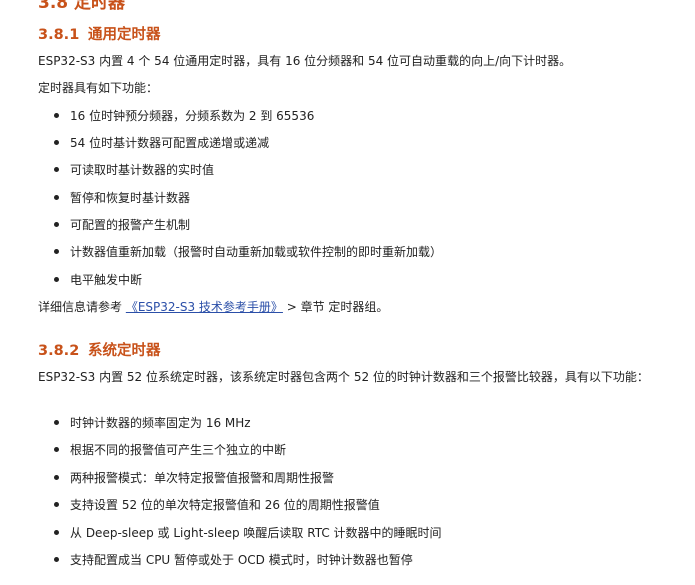 This screenshot has height=585, width=695. What do you see at coordinates (98, 88) in the screenshot?
I see `features-lead: 定时器具有如下功能：` at bounding box center [98, 88].